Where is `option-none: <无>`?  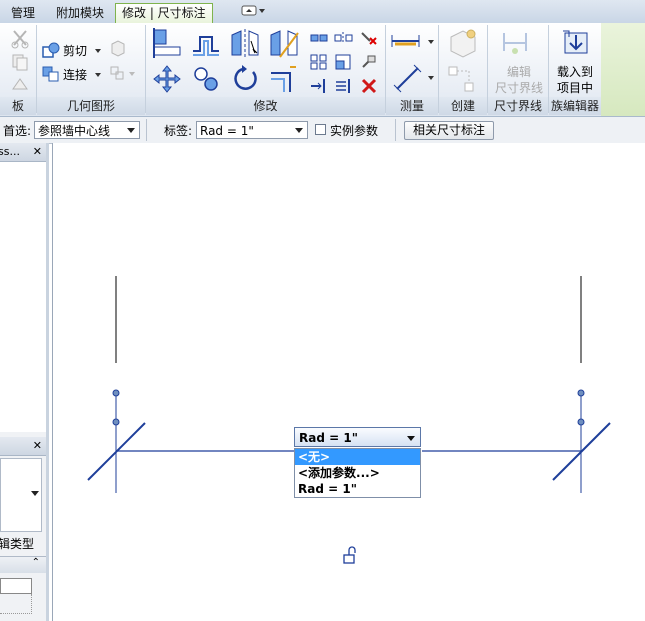
option-none: <无> is located at coordinates (357, 457).